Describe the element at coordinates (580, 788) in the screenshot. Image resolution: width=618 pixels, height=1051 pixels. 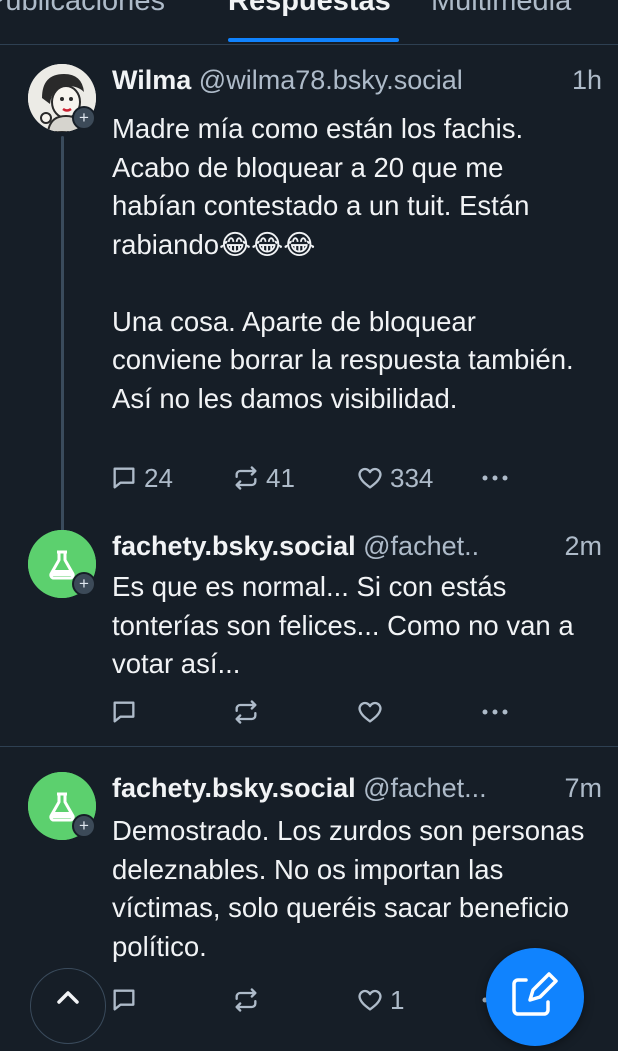
I see `post-time: 7m` at that location.